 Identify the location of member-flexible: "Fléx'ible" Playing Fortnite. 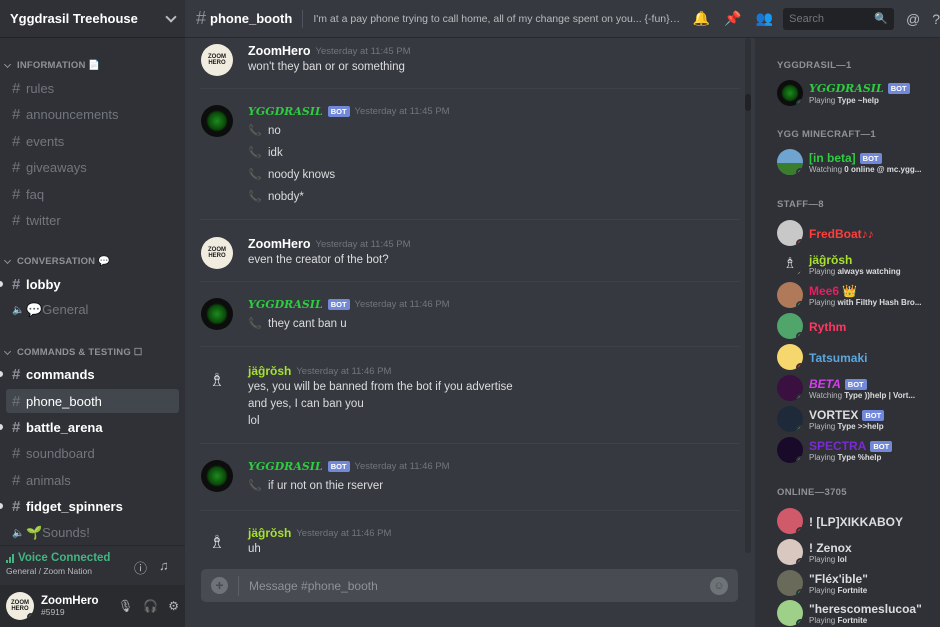
(857, 584).